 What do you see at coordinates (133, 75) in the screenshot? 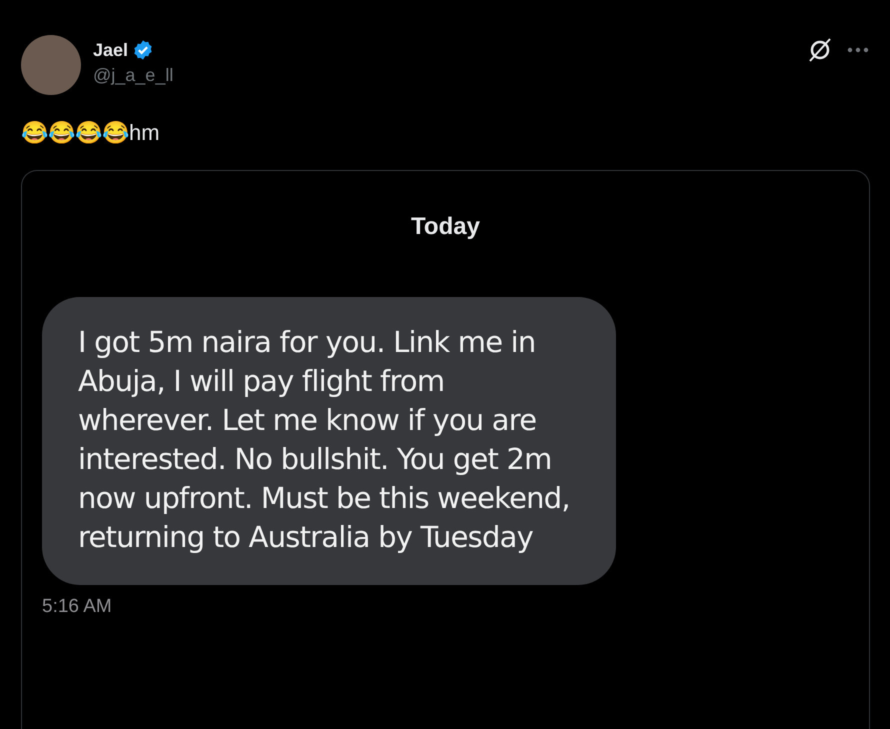
I see `author-handle: @j_a_e_ll` at bounding box center [133, 75].